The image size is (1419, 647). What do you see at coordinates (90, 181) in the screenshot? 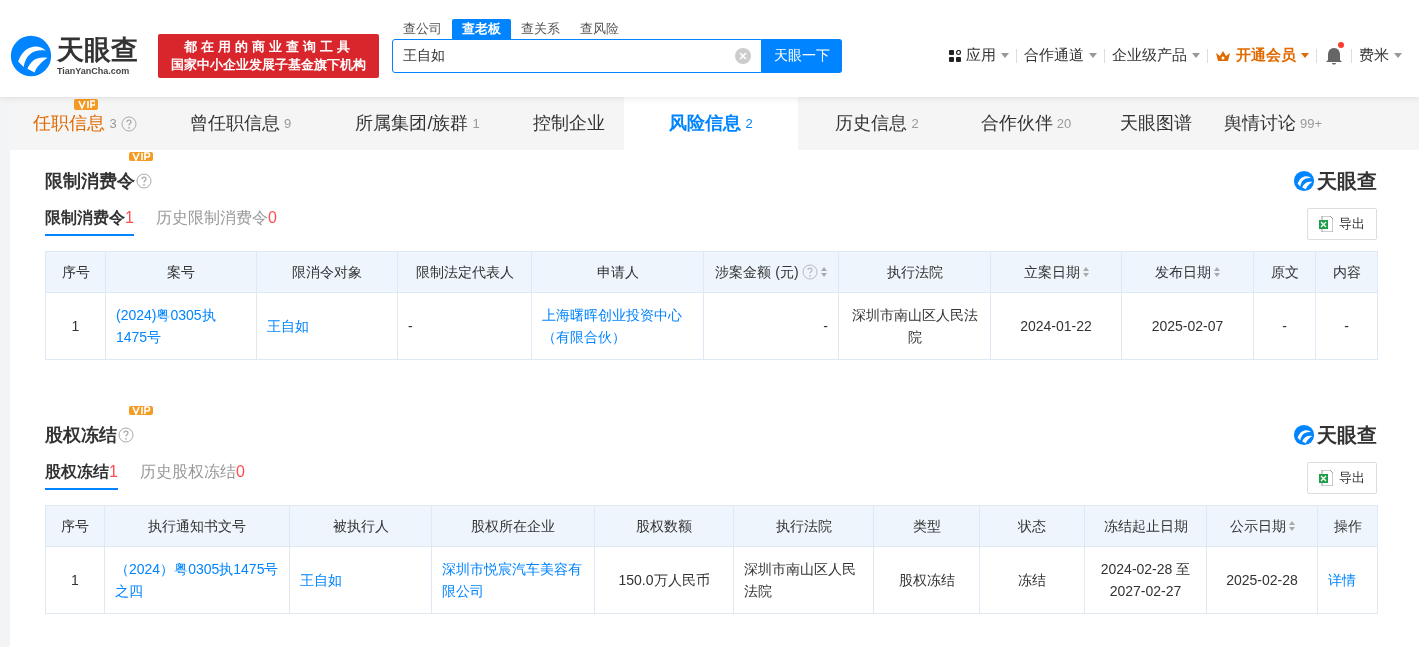
I see `section-title: 限制消费令` at bounding box center [90, 181].